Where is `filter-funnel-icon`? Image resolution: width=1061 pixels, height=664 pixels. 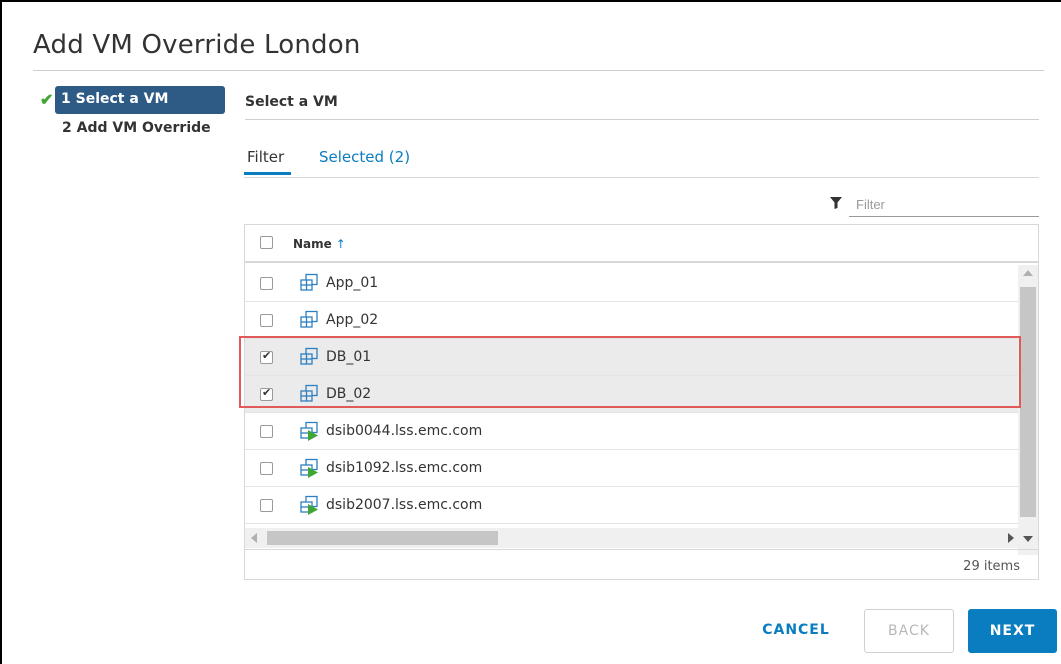 filter-funnel-icon is located at coordinates (836, 203).